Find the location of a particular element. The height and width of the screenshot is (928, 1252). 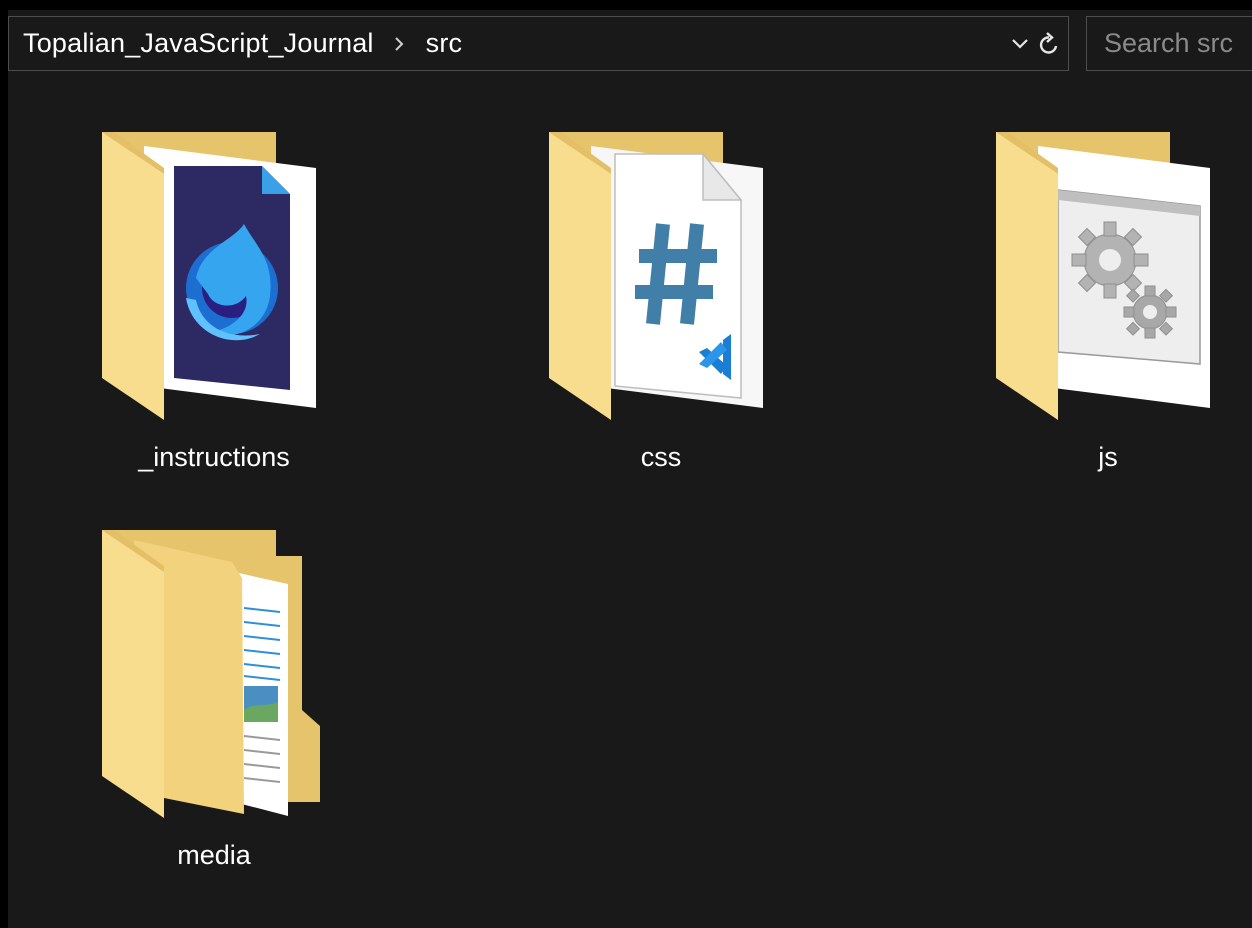

folder-firefox-developer-icon is located at coordinates (209, 276).